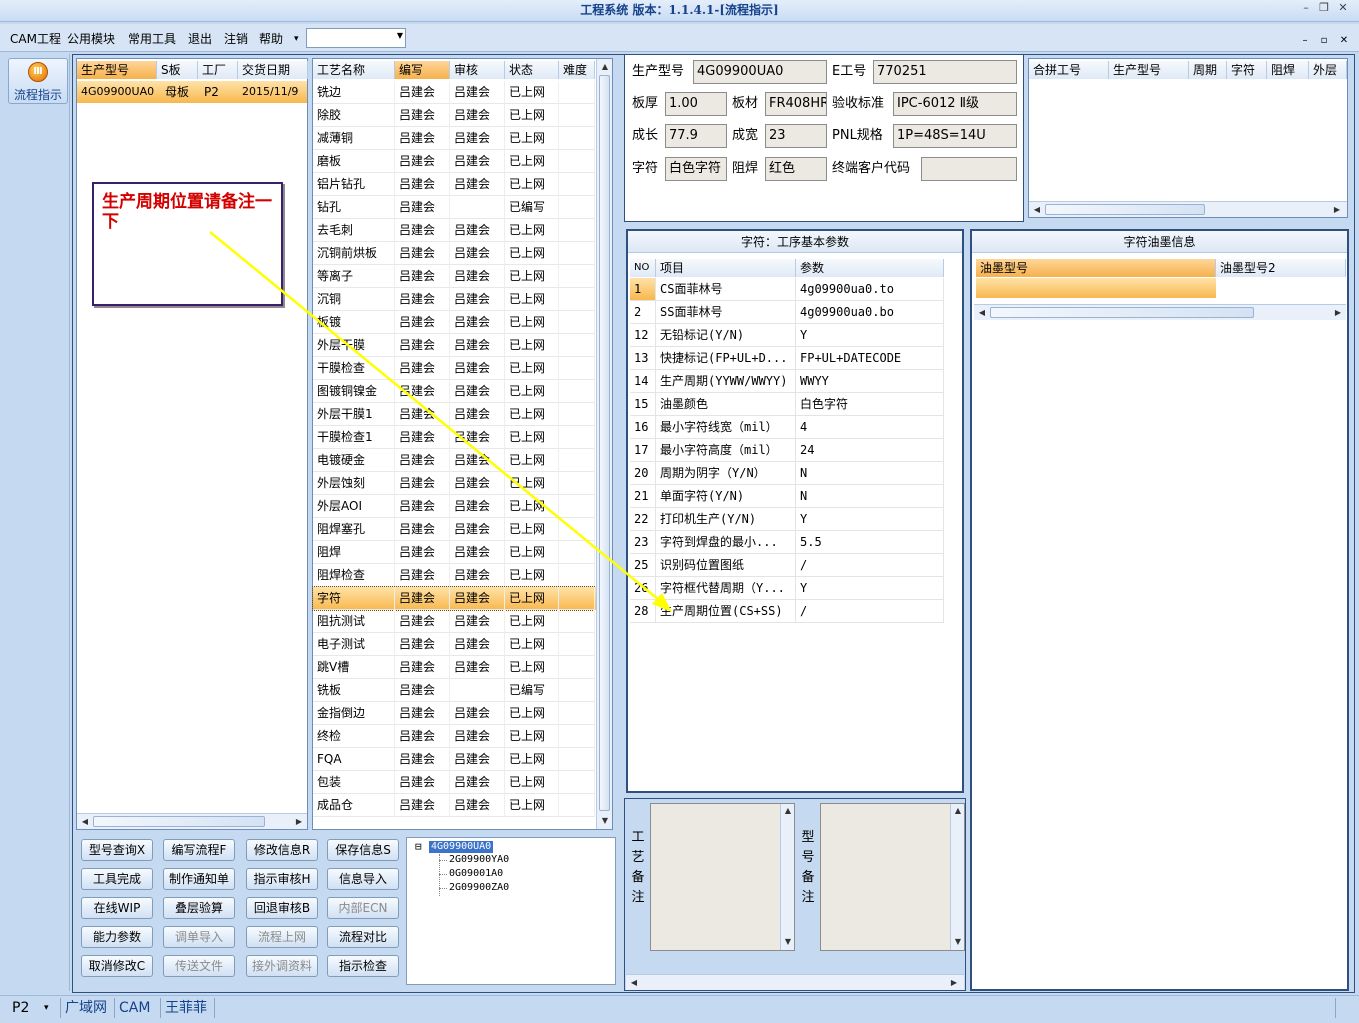  I want to click on table-row: 沉铜前烘板 吕建会 吕建会 已上网, so click(454, 253).